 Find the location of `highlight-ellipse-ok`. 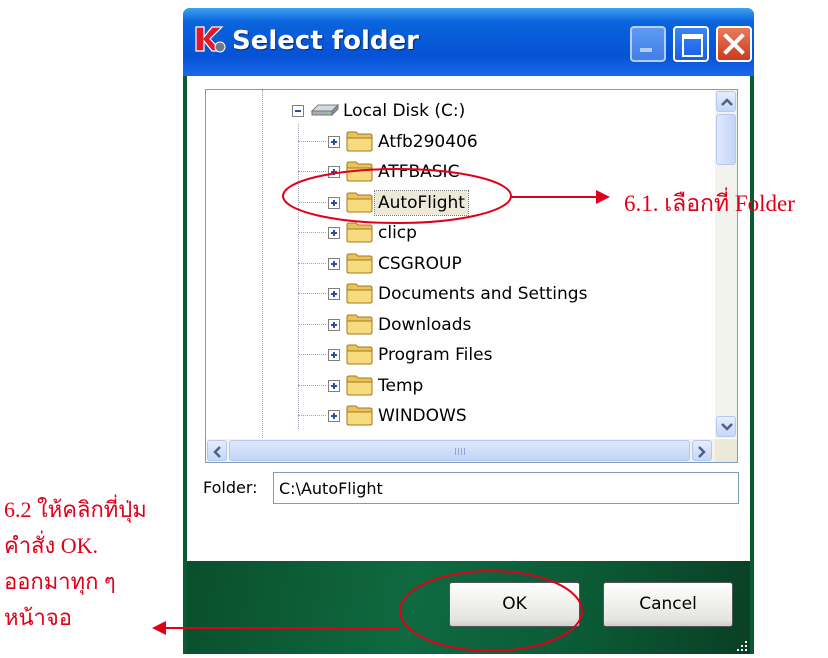

highlight-ellipse-ok is located at coordinates (491, 611).